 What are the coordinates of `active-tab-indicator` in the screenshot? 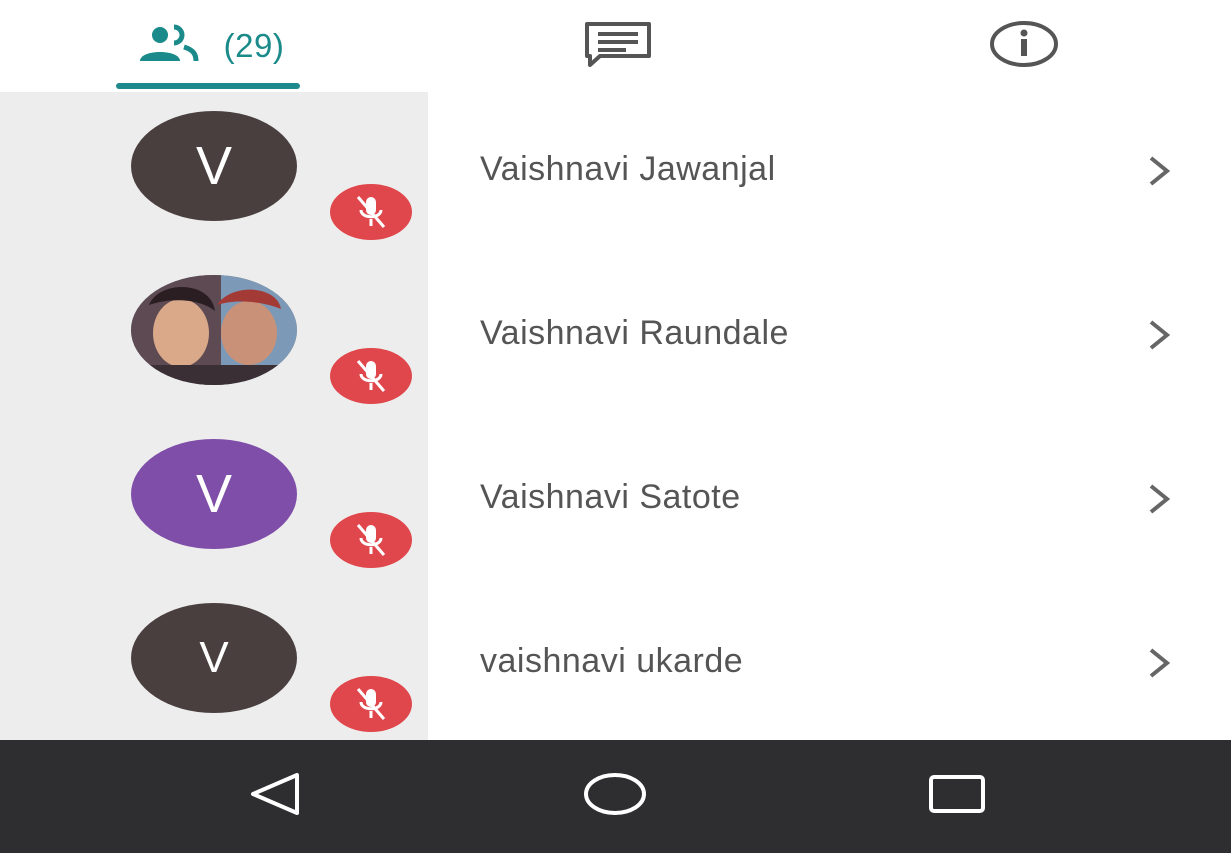 It's located at (208, 86).